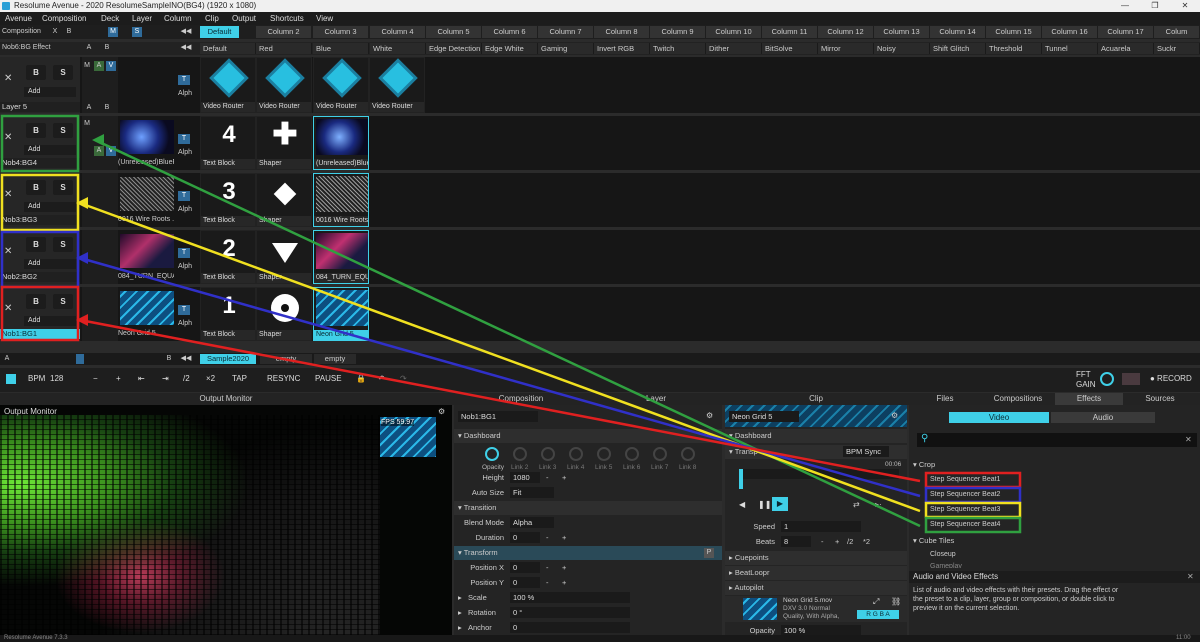 The image size is (1200, 642). Describe the element at coordinates (525, 477) in the screenshot. I see `height-value: 1080` at that location.